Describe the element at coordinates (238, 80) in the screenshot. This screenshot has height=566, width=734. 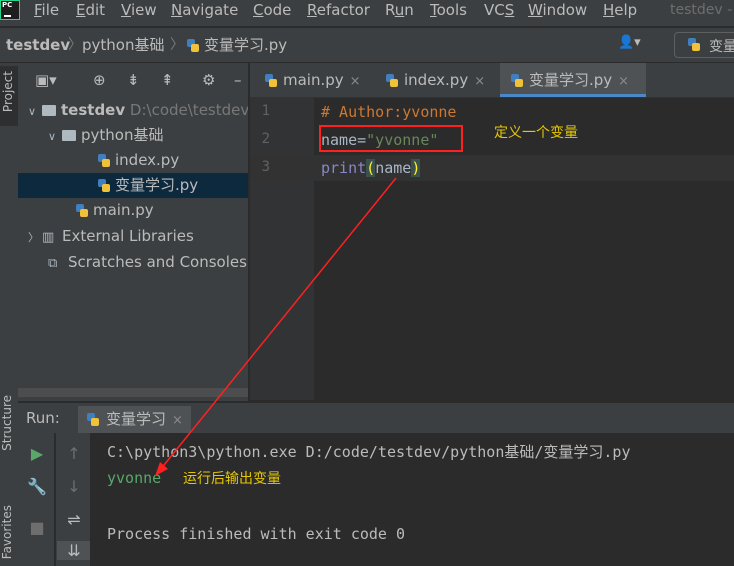
I see `hide-icon: –` at that location.